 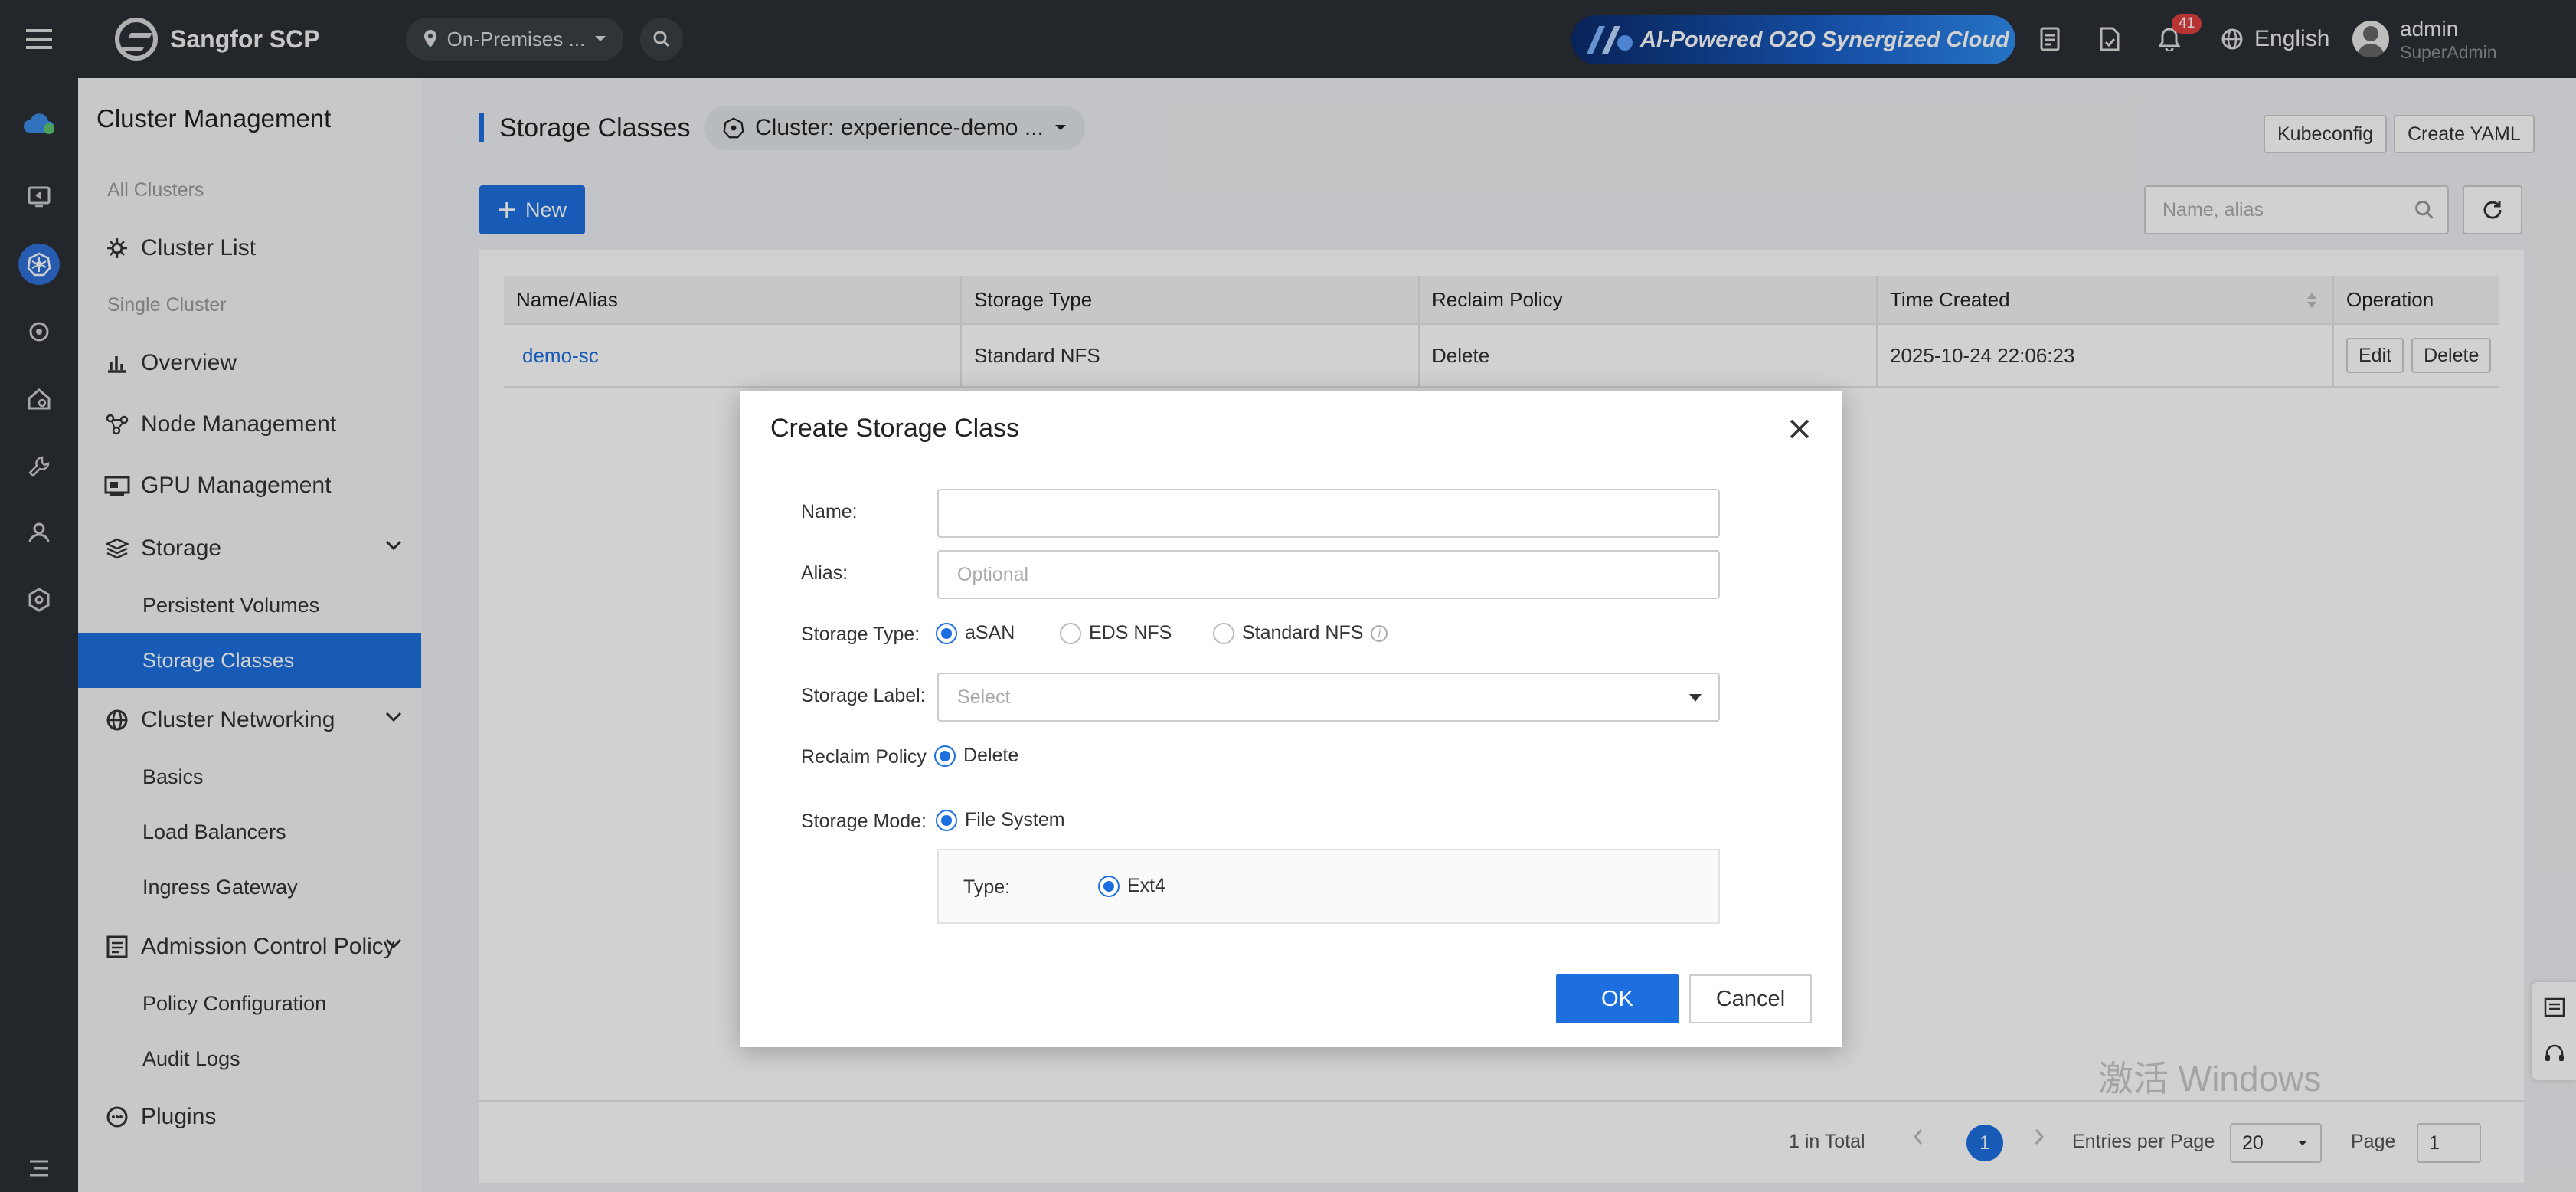 I want to click on storage-mode-file-system-radio: File System, so click(x=1000, y=820).